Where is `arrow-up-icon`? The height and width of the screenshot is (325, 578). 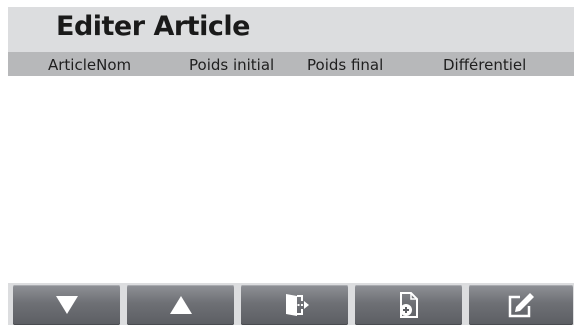 arrow-up-icon is located at coordinates (181, 305).